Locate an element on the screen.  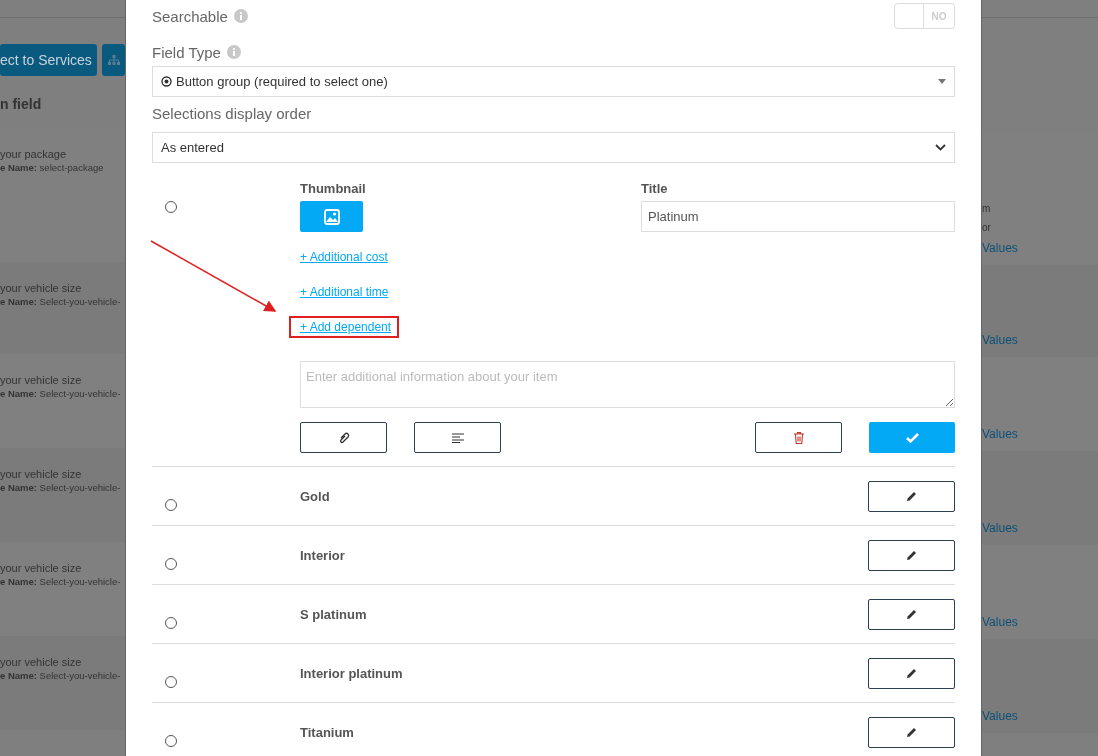
item-title: Gold is located at coordinates (315, 496).